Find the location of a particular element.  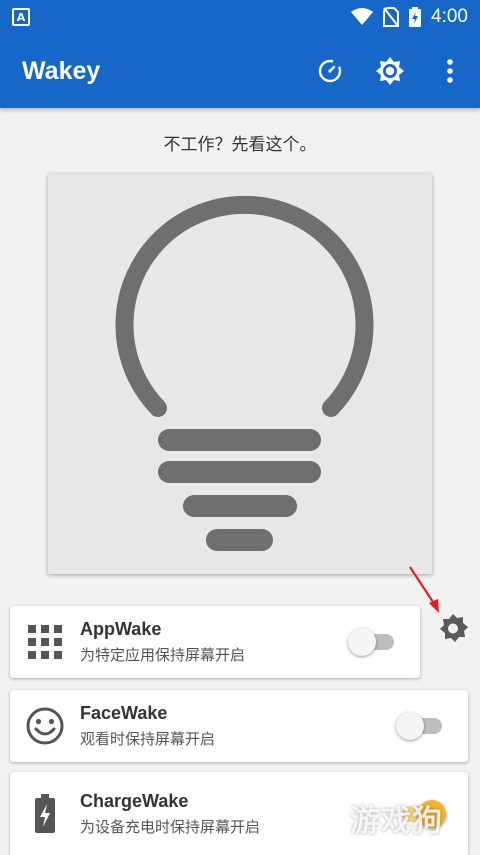

settings-gear-icon is located at coordinates (454, 628).